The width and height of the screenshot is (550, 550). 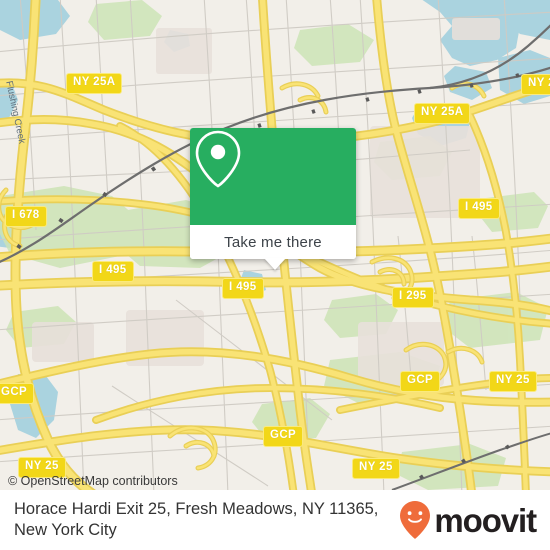 I want to click on take-me-there-button: Take me there, so click(x=273, y=242).